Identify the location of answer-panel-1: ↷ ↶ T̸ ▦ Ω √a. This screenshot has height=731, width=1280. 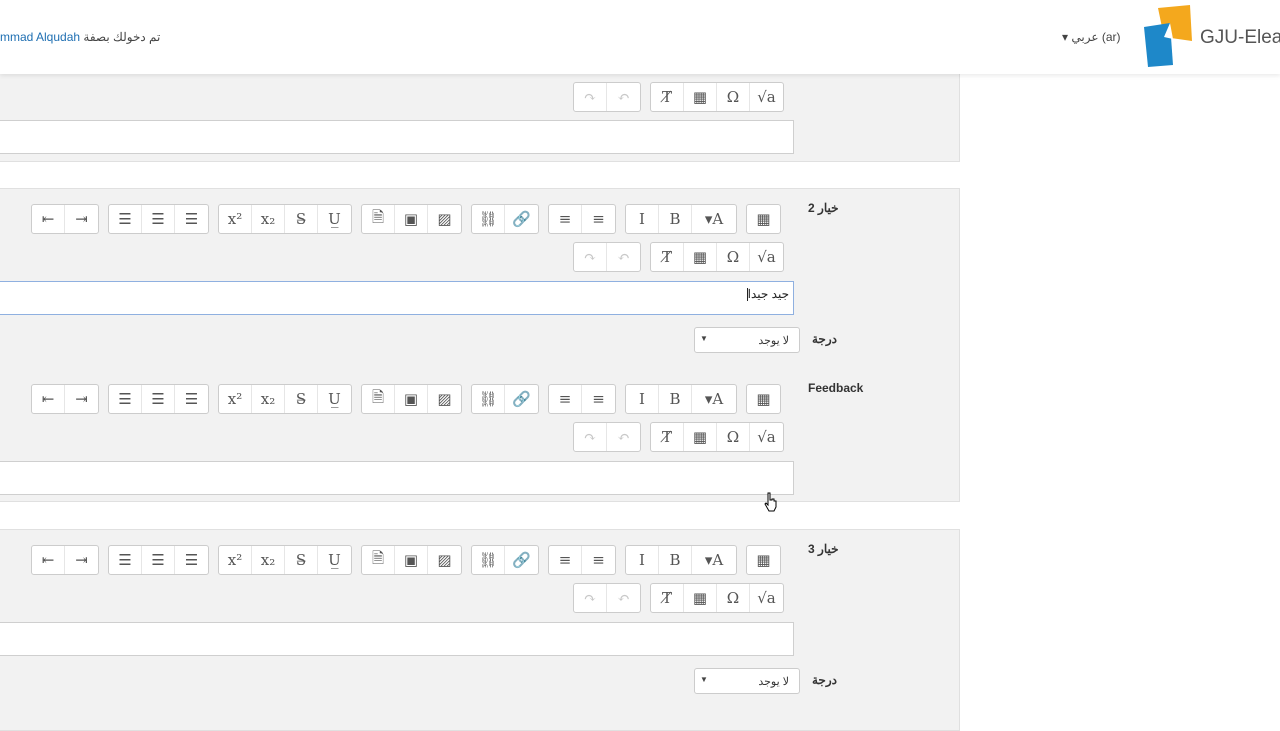
(480, 116).